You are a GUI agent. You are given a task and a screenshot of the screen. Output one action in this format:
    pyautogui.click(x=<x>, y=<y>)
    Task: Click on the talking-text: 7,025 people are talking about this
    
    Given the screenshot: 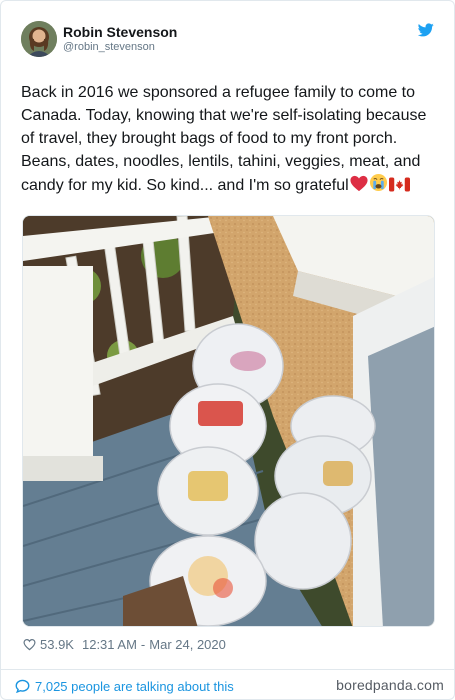 What is the action you would take?
    pyautogui.click(x=134, y=686)
    